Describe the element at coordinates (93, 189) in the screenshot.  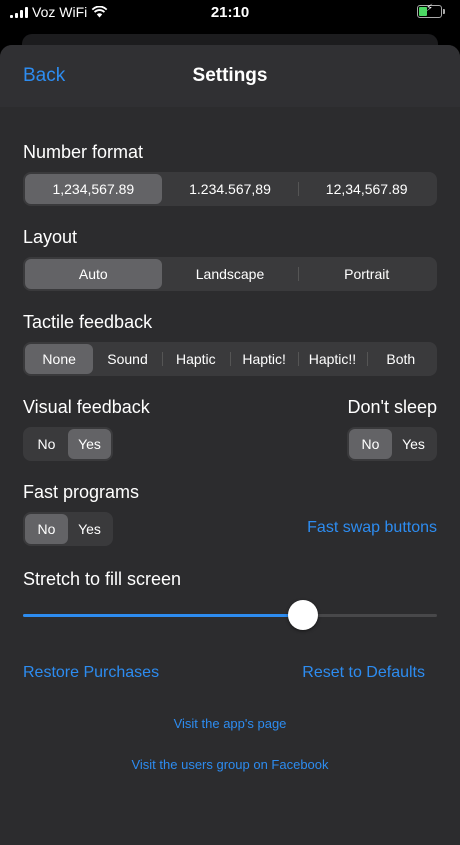
I see `number-format-option: 1,234,567.89` at that location.